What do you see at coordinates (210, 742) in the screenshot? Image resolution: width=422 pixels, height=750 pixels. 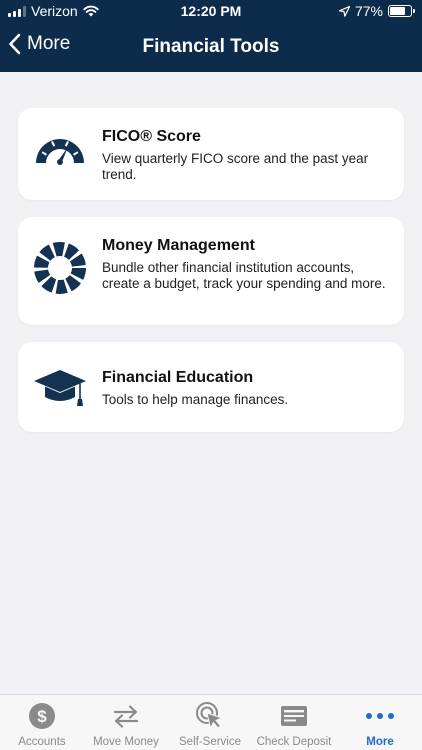 I see `tab-label: Self-Service` at bounding box center [210, 742].